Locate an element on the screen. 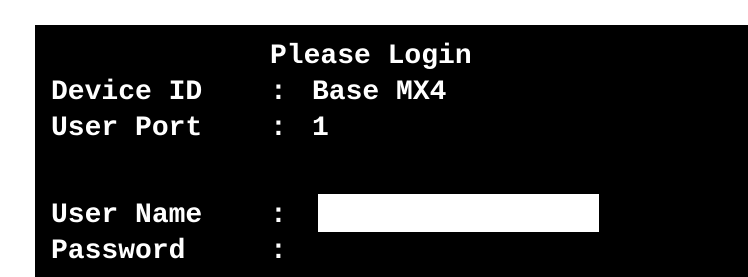  password-input is located at coordinates (458, 253).